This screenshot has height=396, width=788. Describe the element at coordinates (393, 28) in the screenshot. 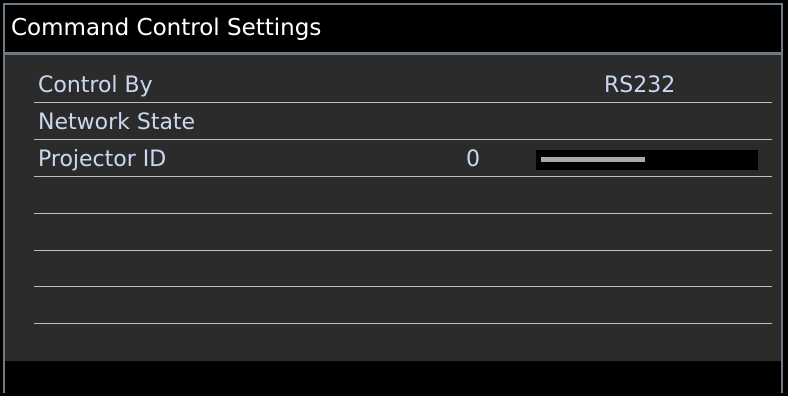

I see `menu-title: Command Control Settings` at that location.